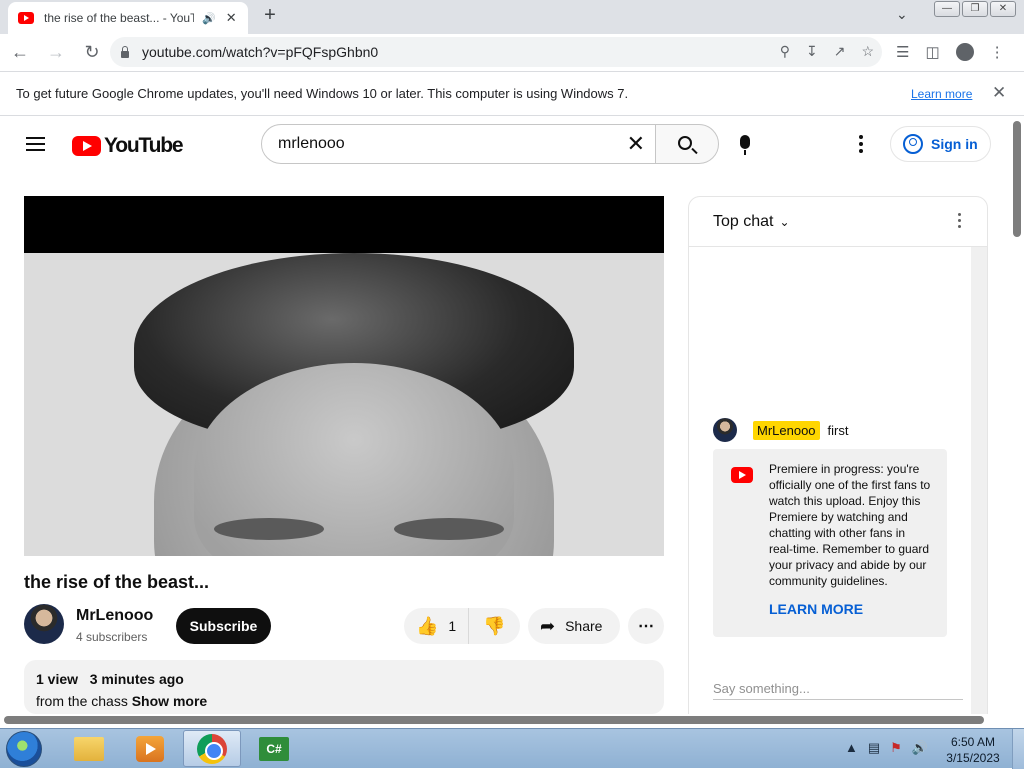 The height and width of the screenshot is (769, 1024). I want to click on browser-tab: the rise of the beast... - YouTube 🔊 ✕, so click(128, 18).